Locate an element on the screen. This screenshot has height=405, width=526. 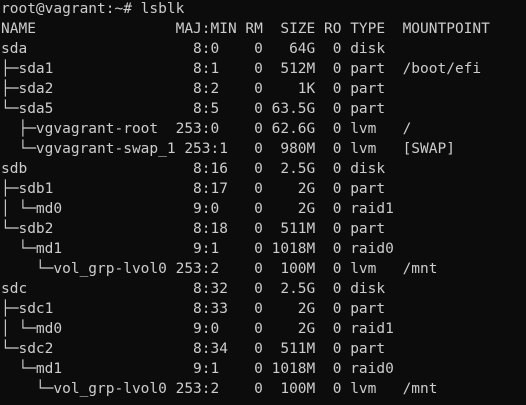
lsblk-row-sda2: ├─sda2 8:2 0 1K 0 part is located at coordinates (193, 89).